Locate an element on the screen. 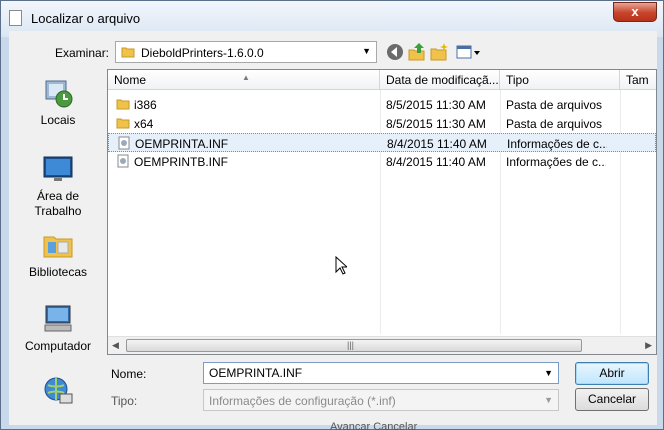 Image resolution: width=664 pixels, height=430 pixels. views-menu-button is located at coordinates (468, 52).